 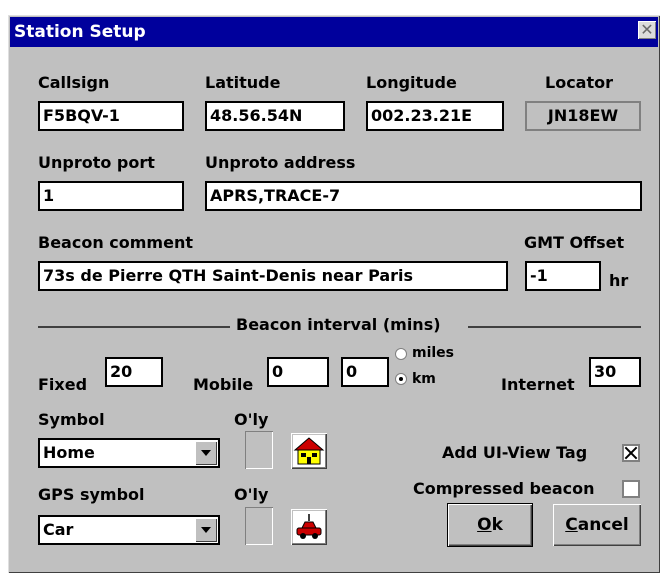 What do you see at coordinates (58, 529) in the screenshot?
I see `gps-symbol-select-value: Car` at bounding box center [58, 529].